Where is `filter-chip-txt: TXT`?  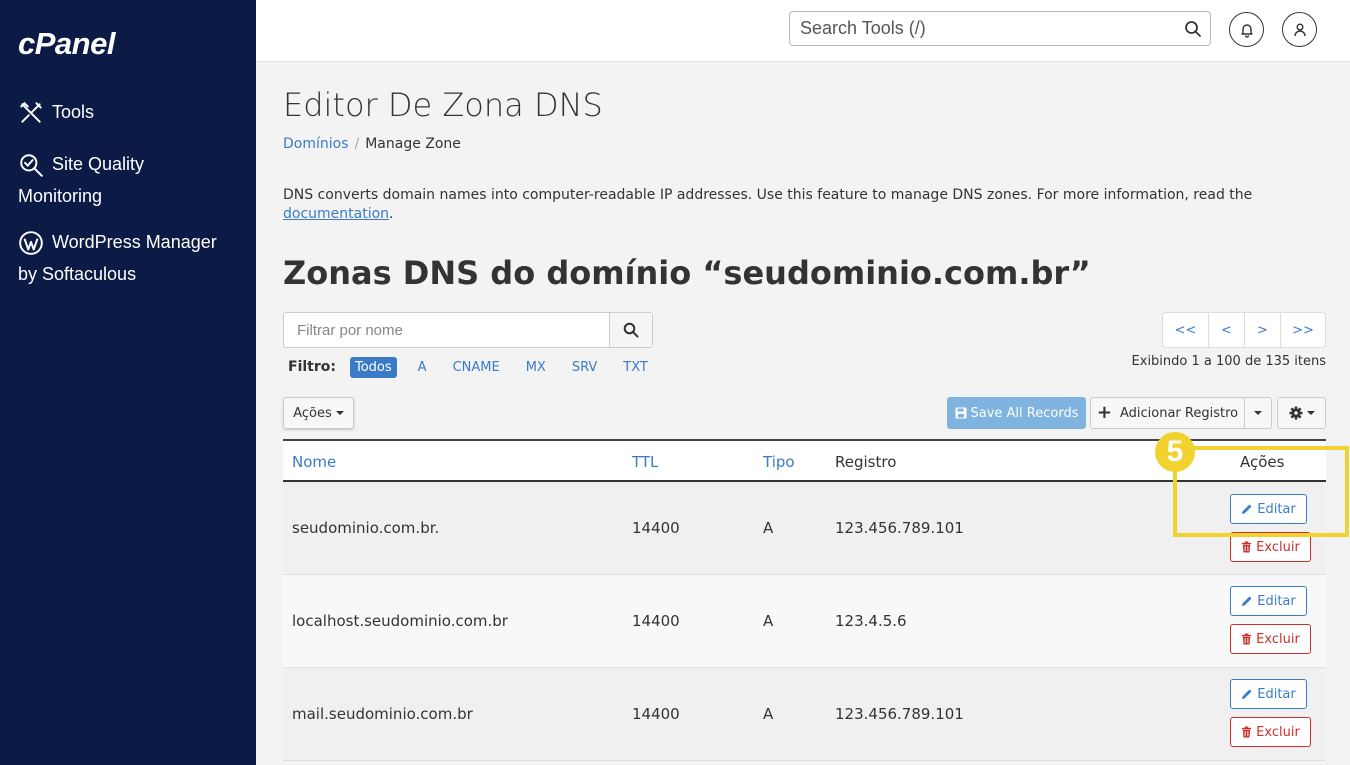
filter-chip-txt: TXT is located at coordinates (635, 367).